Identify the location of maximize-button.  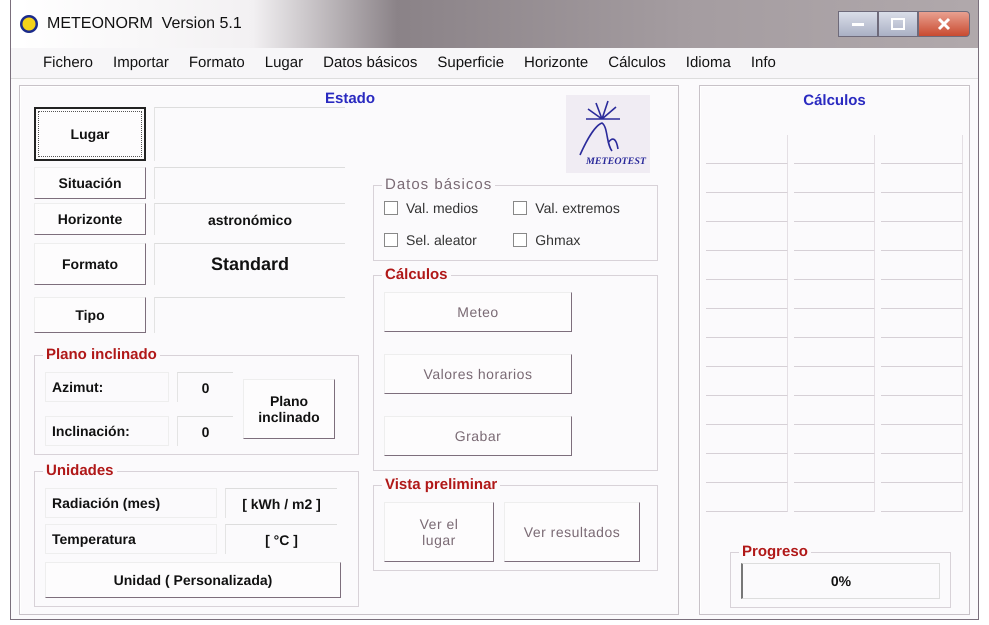
(898, 23).